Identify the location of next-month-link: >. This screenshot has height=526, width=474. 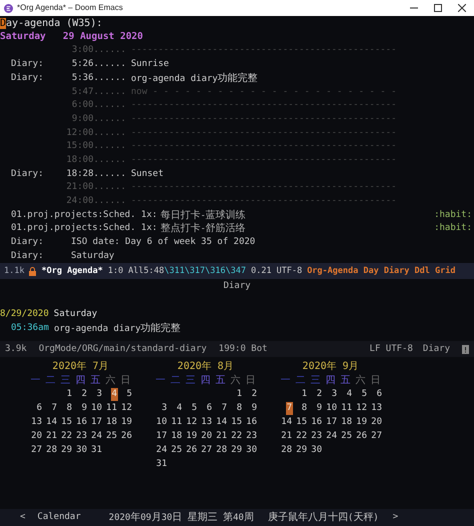
(395, 517).